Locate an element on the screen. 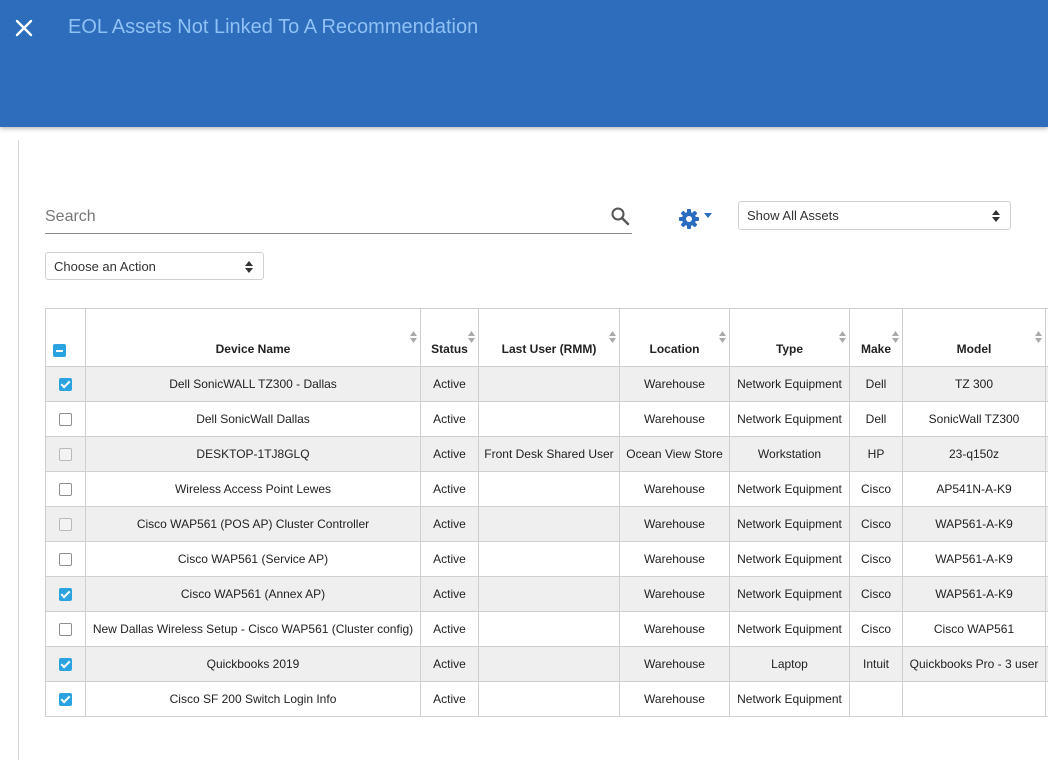 Image resolution: width=1048 pixels, height=760 pixels. cell-make is located at coordinates (876, 699).